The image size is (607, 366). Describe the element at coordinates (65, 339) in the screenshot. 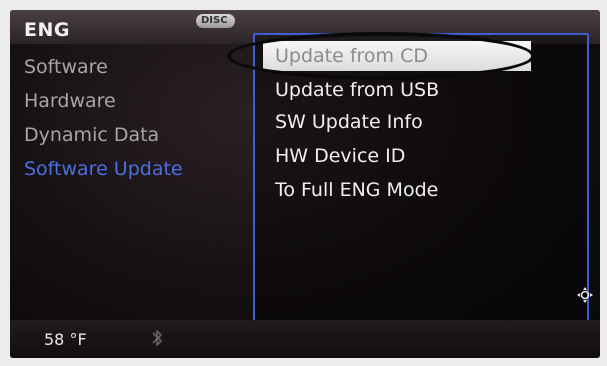

I see `outside-temperature: 58 °F` at that location.